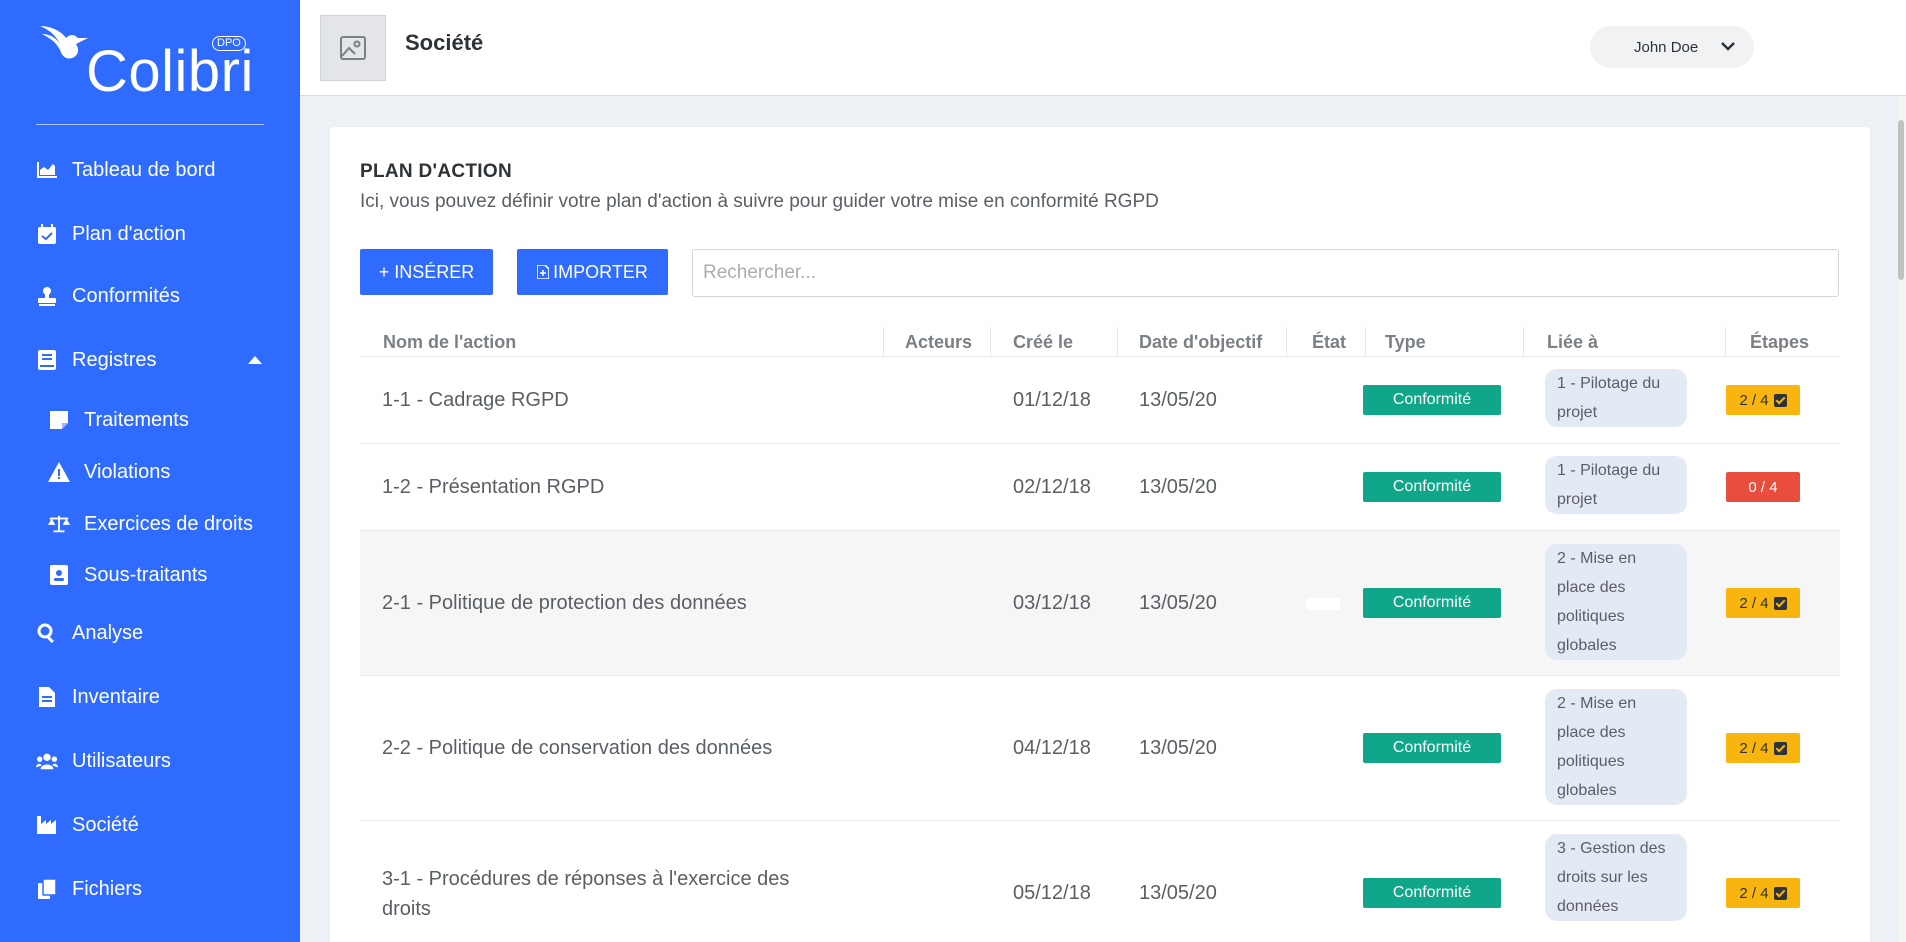  I want to click on page-title: Société, so click(444, 42).